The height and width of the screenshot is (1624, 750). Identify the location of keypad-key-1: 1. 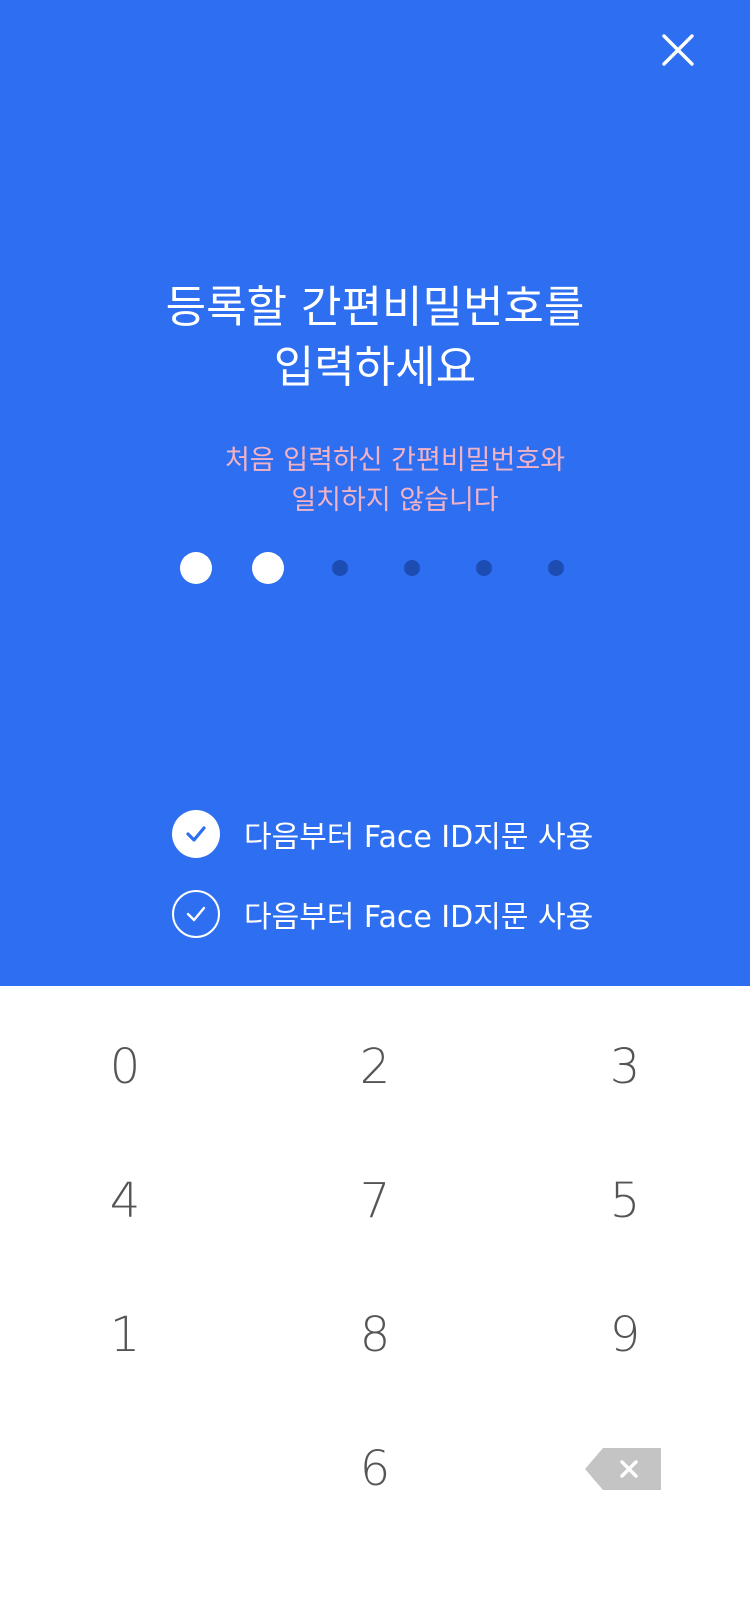
(125, 1335).